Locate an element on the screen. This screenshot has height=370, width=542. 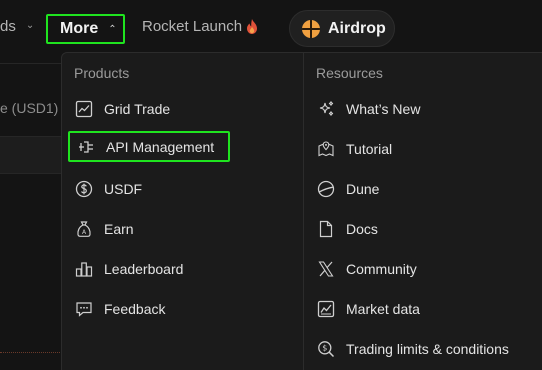
more-label: More is located at coordinates (79, 28).